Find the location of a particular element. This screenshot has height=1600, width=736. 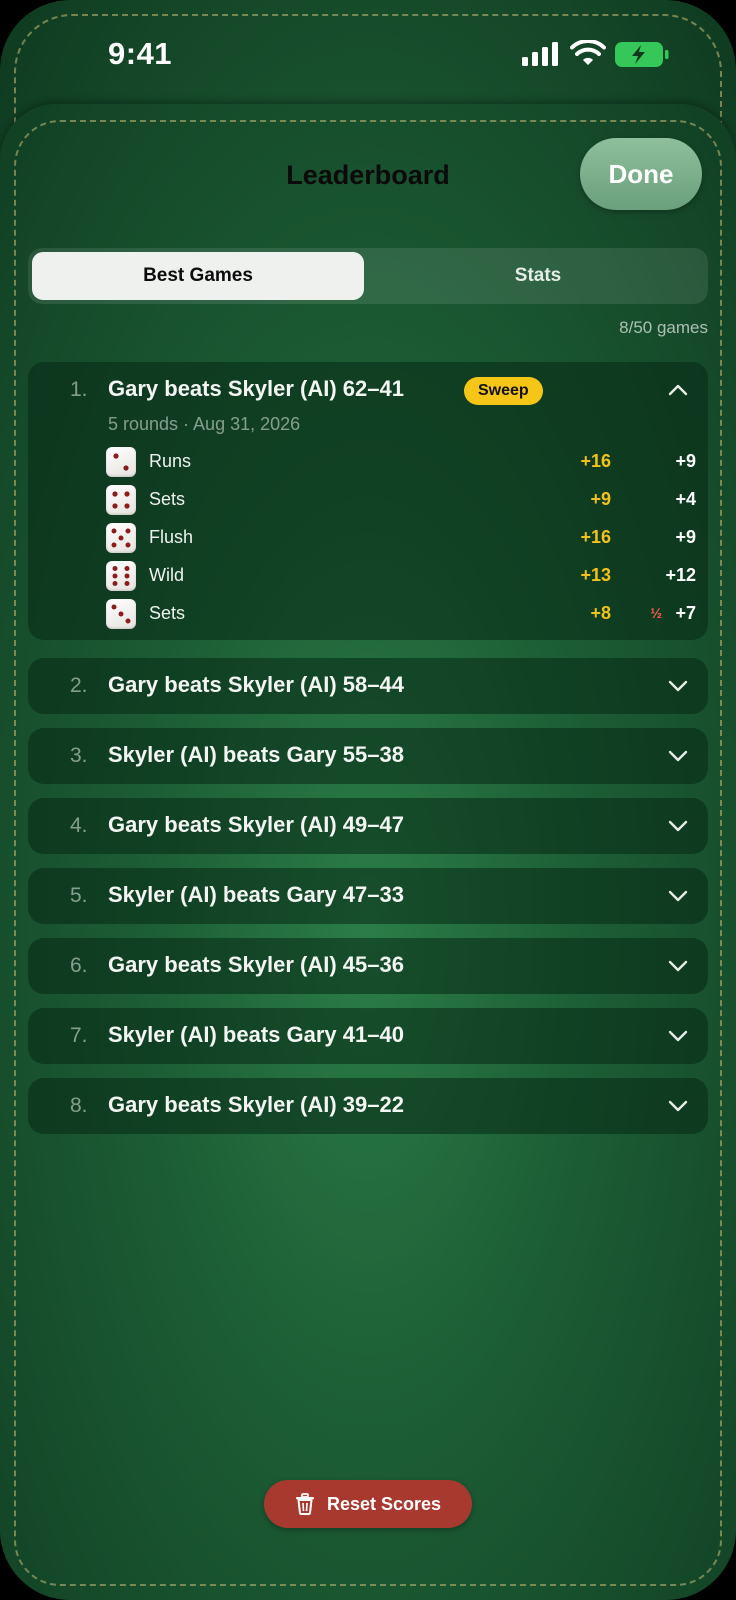

die-two-icon is located at coordinates (121, 462).